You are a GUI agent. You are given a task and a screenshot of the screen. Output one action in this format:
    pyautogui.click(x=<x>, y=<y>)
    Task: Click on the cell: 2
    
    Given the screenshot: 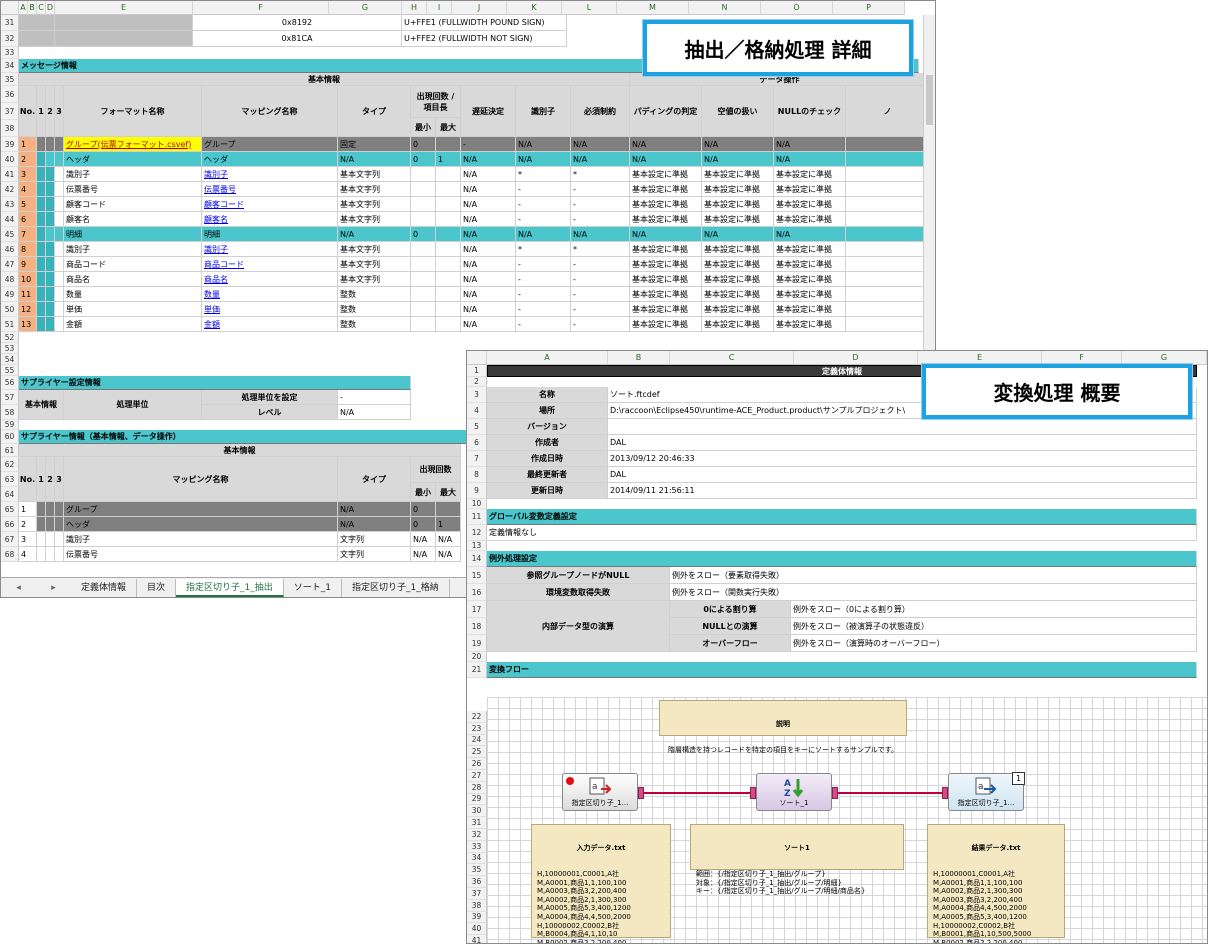 What is the action you would take?
    pyautogui.click(x=28, y=159)
    